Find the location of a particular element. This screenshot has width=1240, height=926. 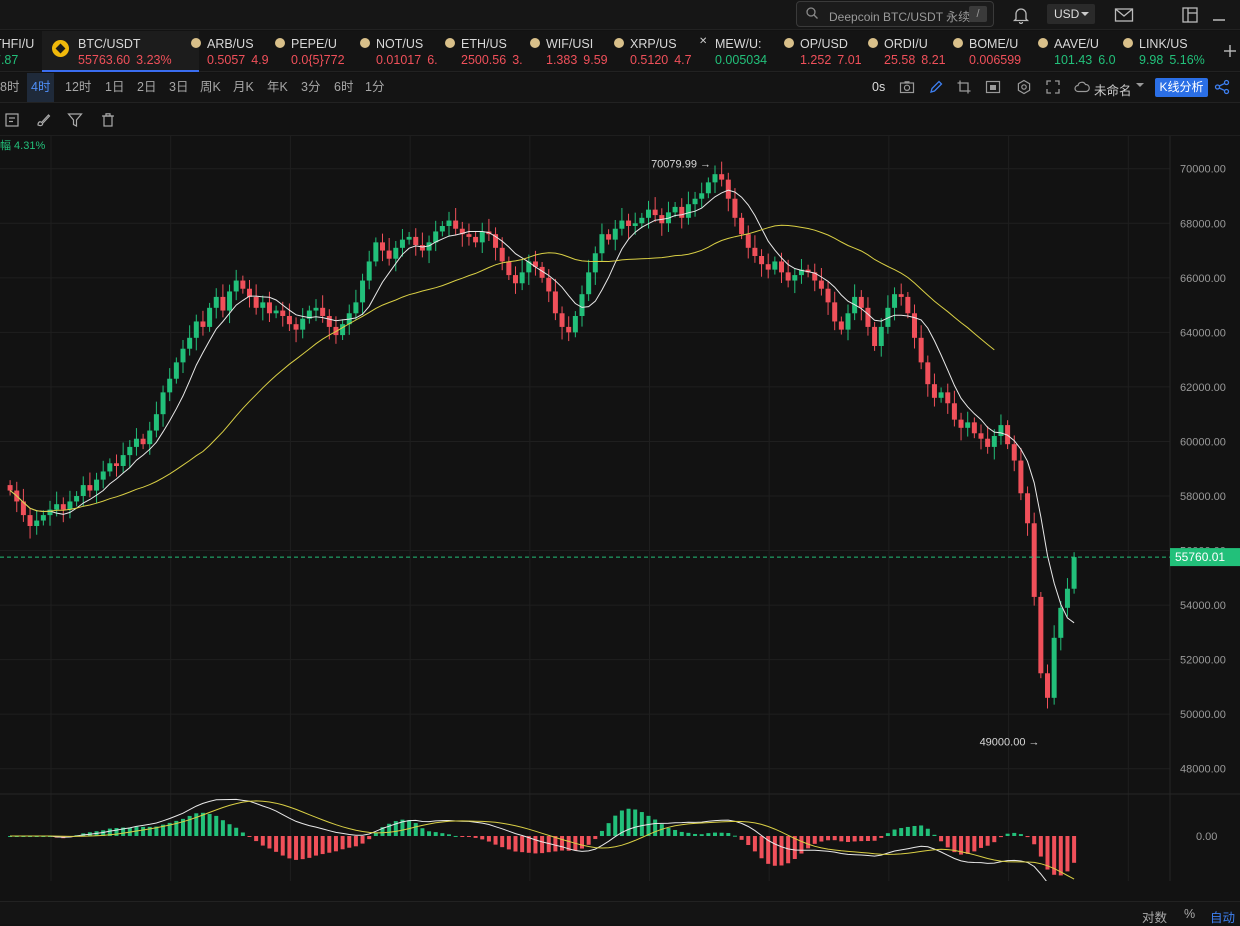

camera-icon is located at coordinates (907, 87).